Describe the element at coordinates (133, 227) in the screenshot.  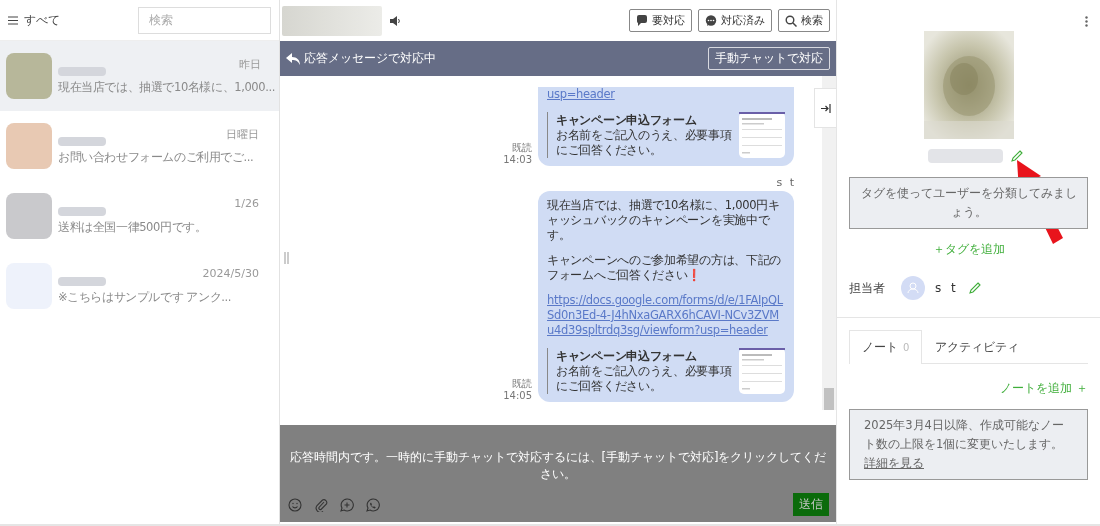
I see `message-preview: 送料は全国一律500円です。` at that location.